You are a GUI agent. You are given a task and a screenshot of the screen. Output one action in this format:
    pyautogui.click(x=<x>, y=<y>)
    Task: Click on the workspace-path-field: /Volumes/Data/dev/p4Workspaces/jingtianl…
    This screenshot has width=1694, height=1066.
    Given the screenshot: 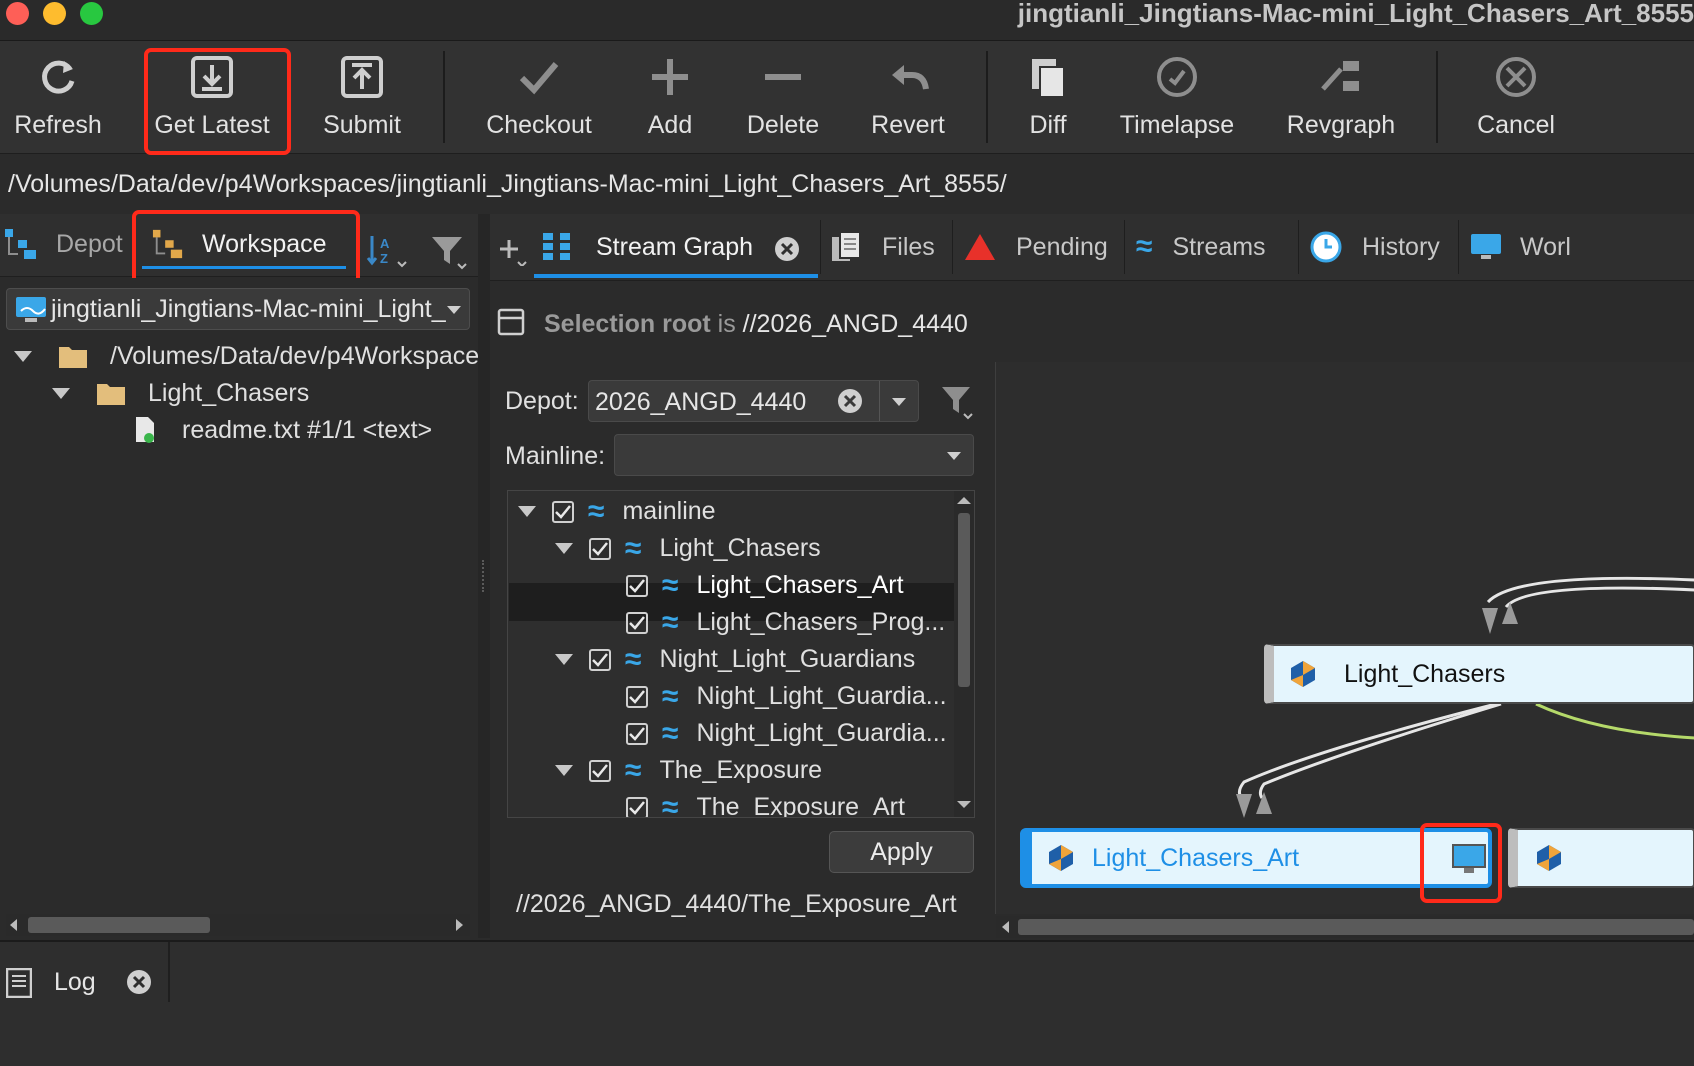 What is the action you would take?
    pyautogui.click(x=507, y=184)
    